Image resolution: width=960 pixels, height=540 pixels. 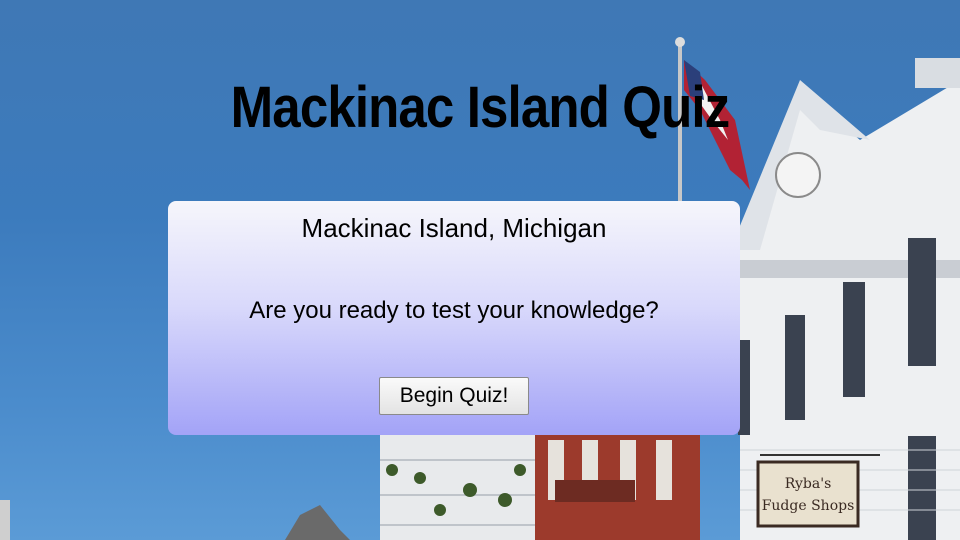 What do you see at coordinates (454, 228) in the screenshot?
I see `location-subtitle: Mackinac Island, Michigan` at bounding box center [454, 228].